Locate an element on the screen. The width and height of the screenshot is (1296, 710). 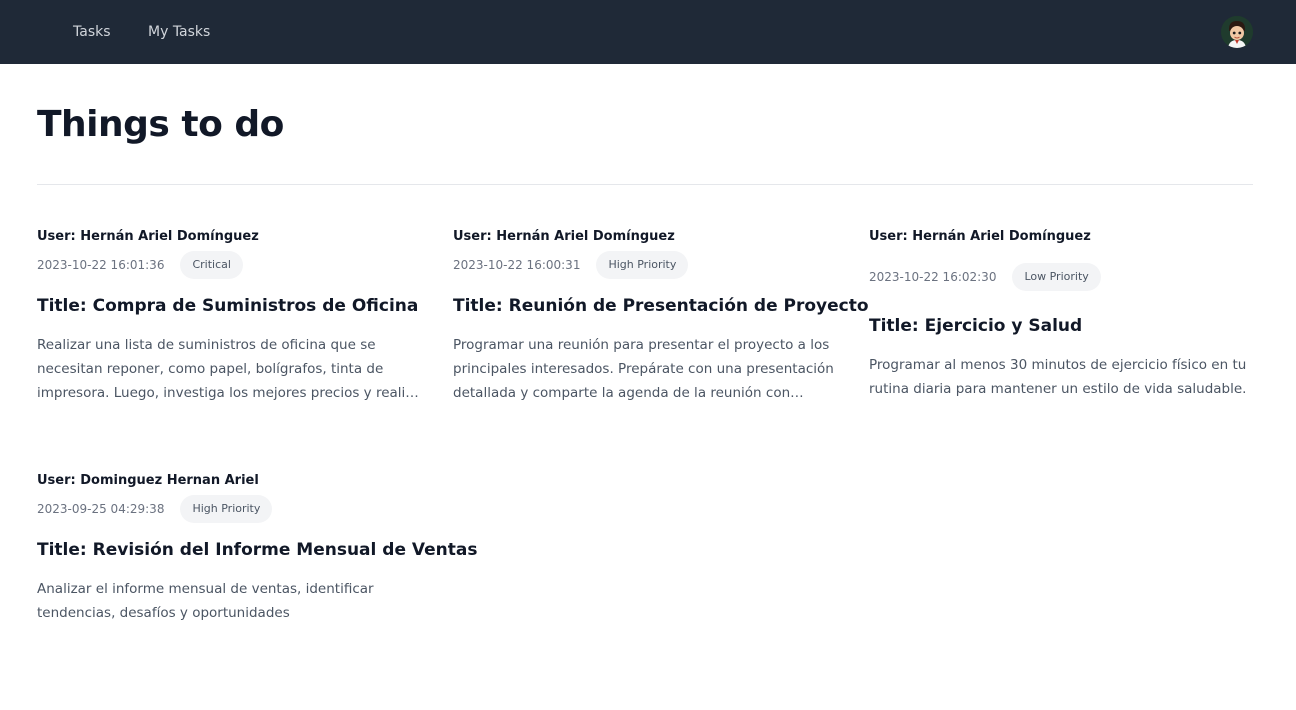
top-navbar: Tasks My Tasks is located at coordinates (648, 32).